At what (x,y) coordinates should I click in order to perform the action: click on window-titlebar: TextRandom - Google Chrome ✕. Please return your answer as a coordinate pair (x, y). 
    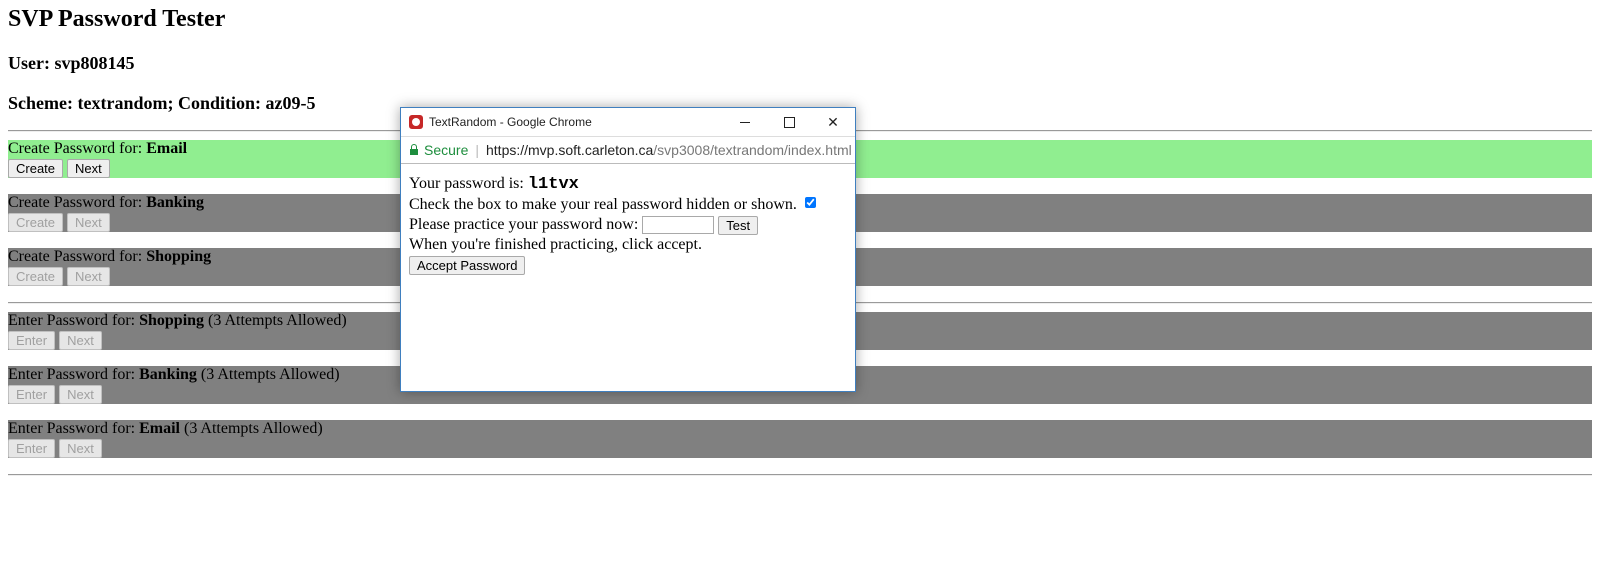
    Looking at the image, I should click on (628, 122).